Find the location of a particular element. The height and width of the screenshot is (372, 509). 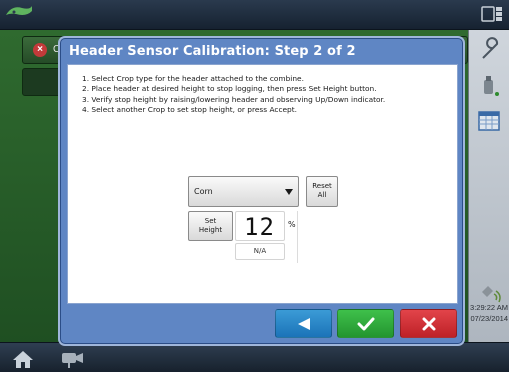

height-value: 12 is located at coordinates (259, 227).